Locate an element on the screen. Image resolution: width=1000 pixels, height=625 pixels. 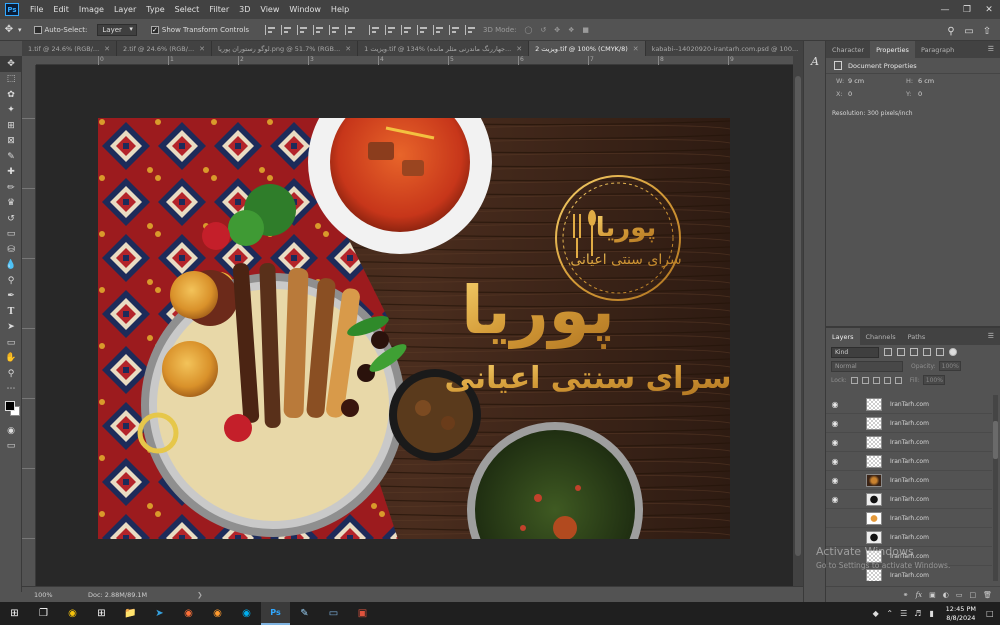
tool-preset-chevron-icon: ▾ is located at coordinates (20, 30).